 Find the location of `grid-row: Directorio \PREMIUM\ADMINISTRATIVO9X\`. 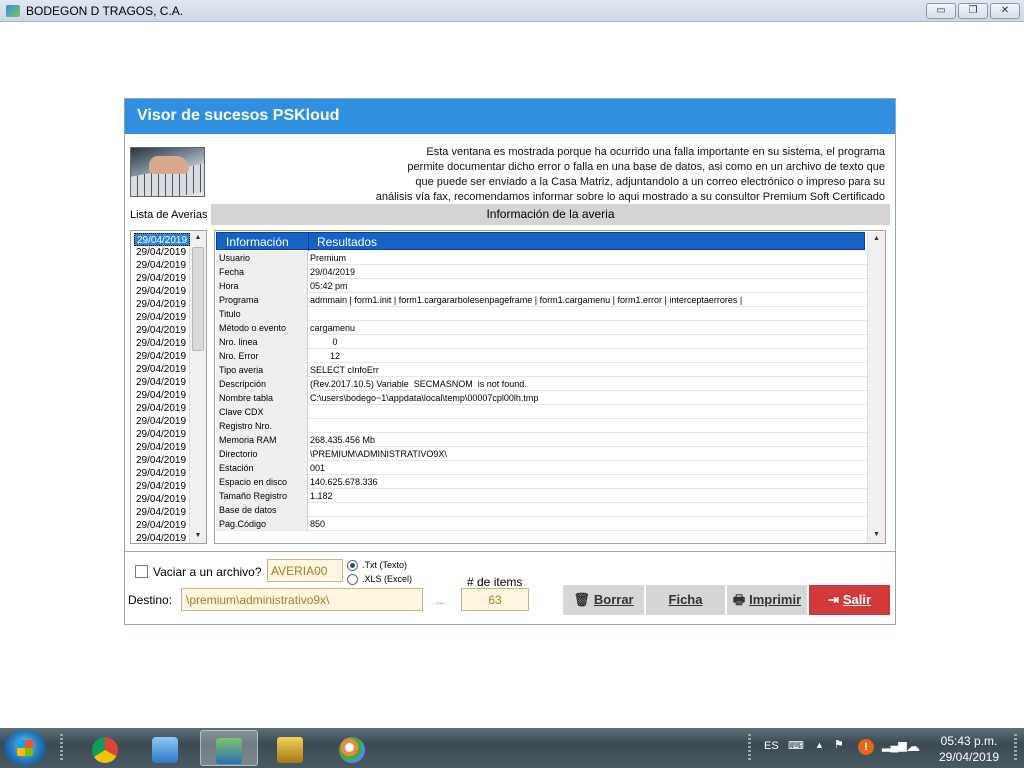

grid-row: Directorio \PREMIUM\ADMINISTRATIVO9X\ is located at coordinates (541, 454).